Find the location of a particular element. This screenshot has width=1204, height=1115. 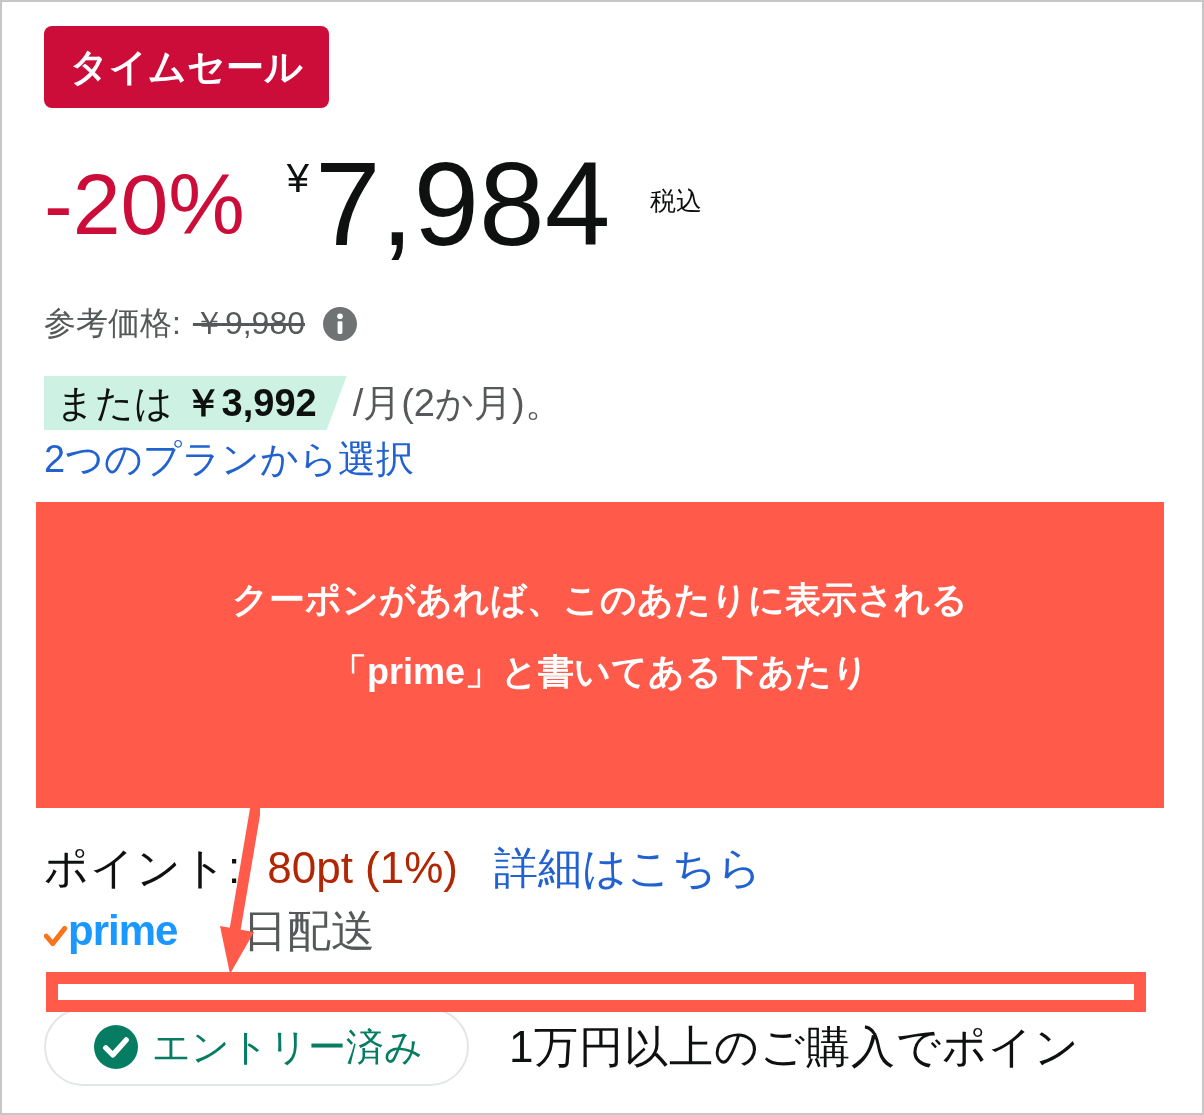

reference-price: ￥9,980 is located at coordinates (248, 323).